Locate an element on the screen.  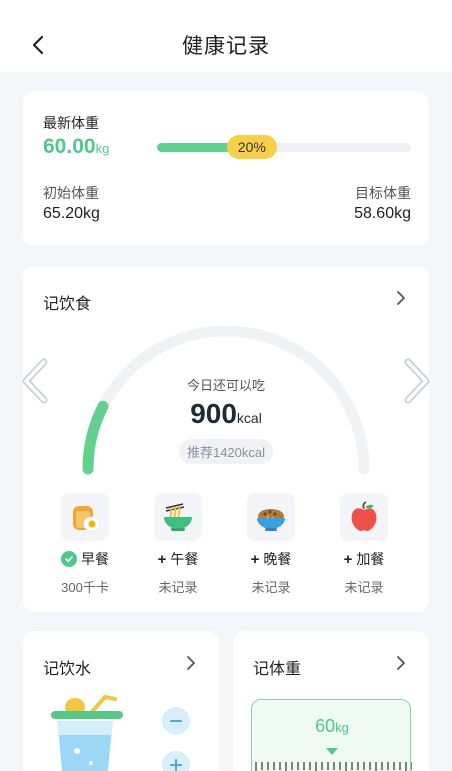
target-weight-value: 58.60kg is located at coordinates (382, 213).